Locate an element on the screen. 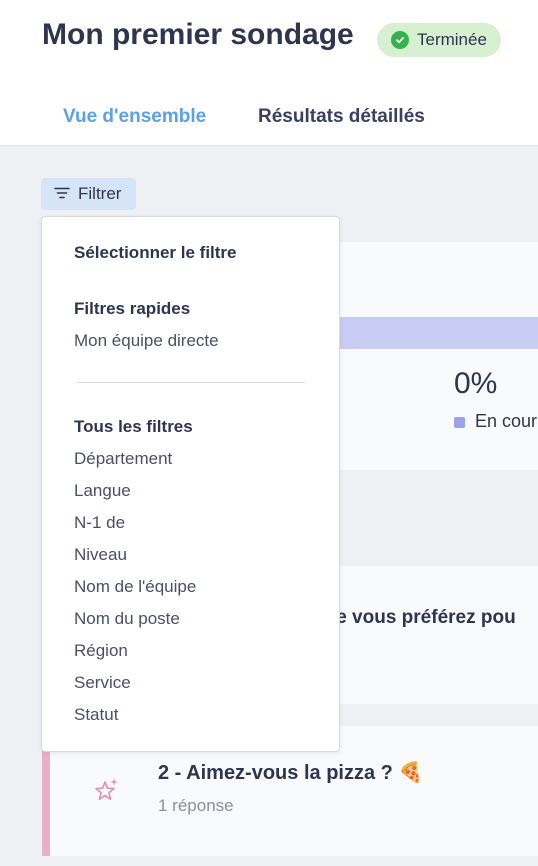  star-sparkle-icon is located at coordinates (106, 791).